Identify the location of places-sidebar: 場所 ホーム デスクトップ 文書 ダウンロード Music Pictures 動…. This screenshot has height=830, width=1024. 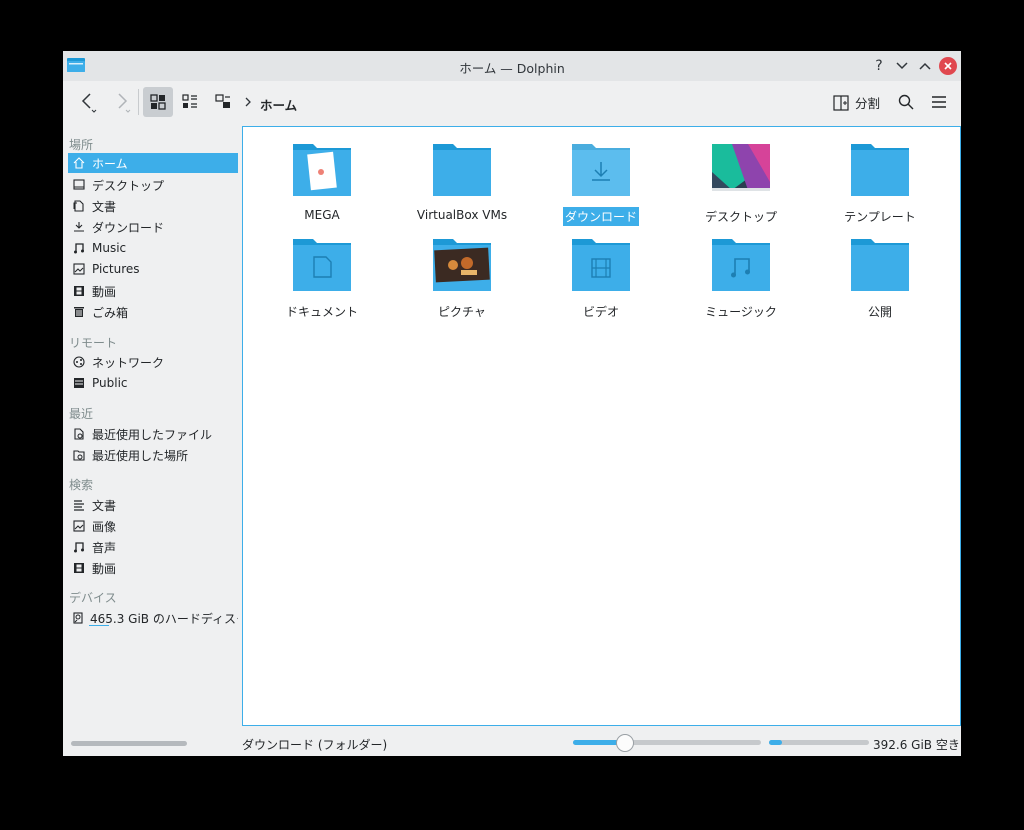
(151, 429).